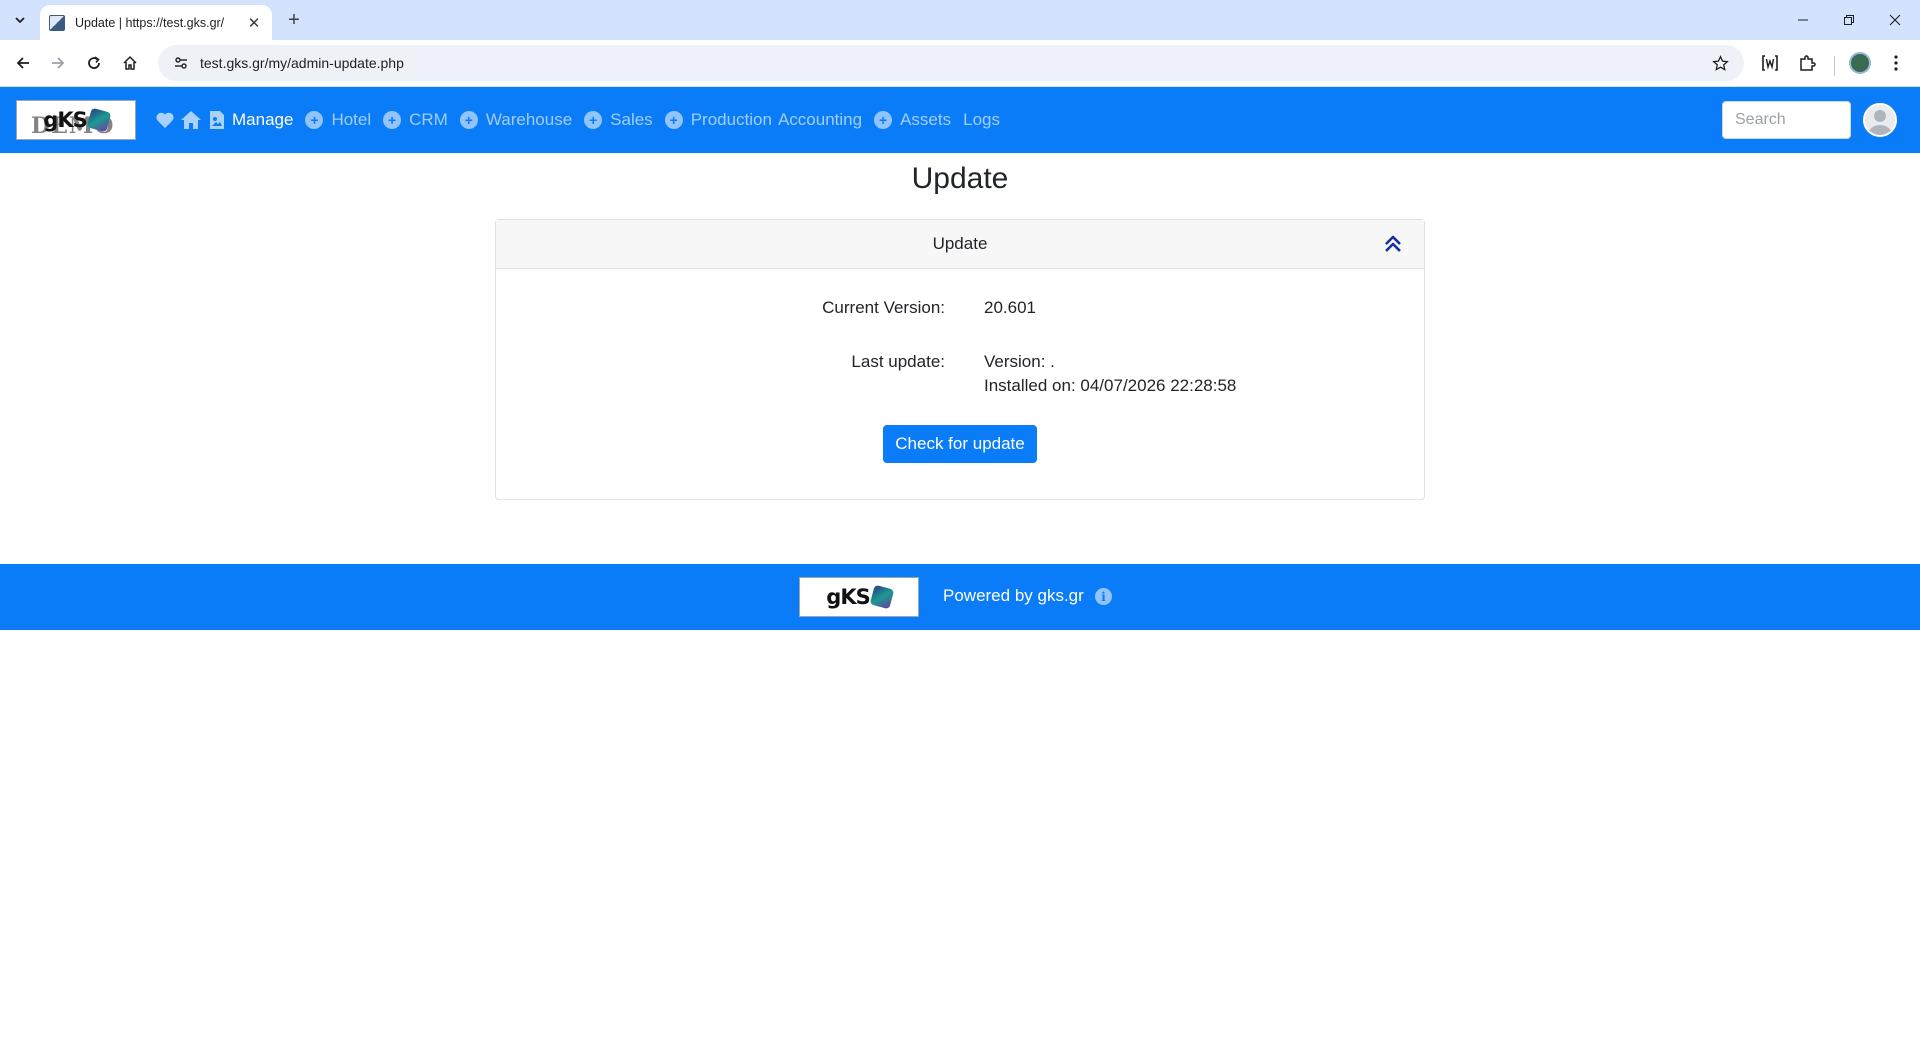 This screenshot has height=1050, width=1920. I want to click on menu-warehouse-label: Warehouse, so click(529, 119).